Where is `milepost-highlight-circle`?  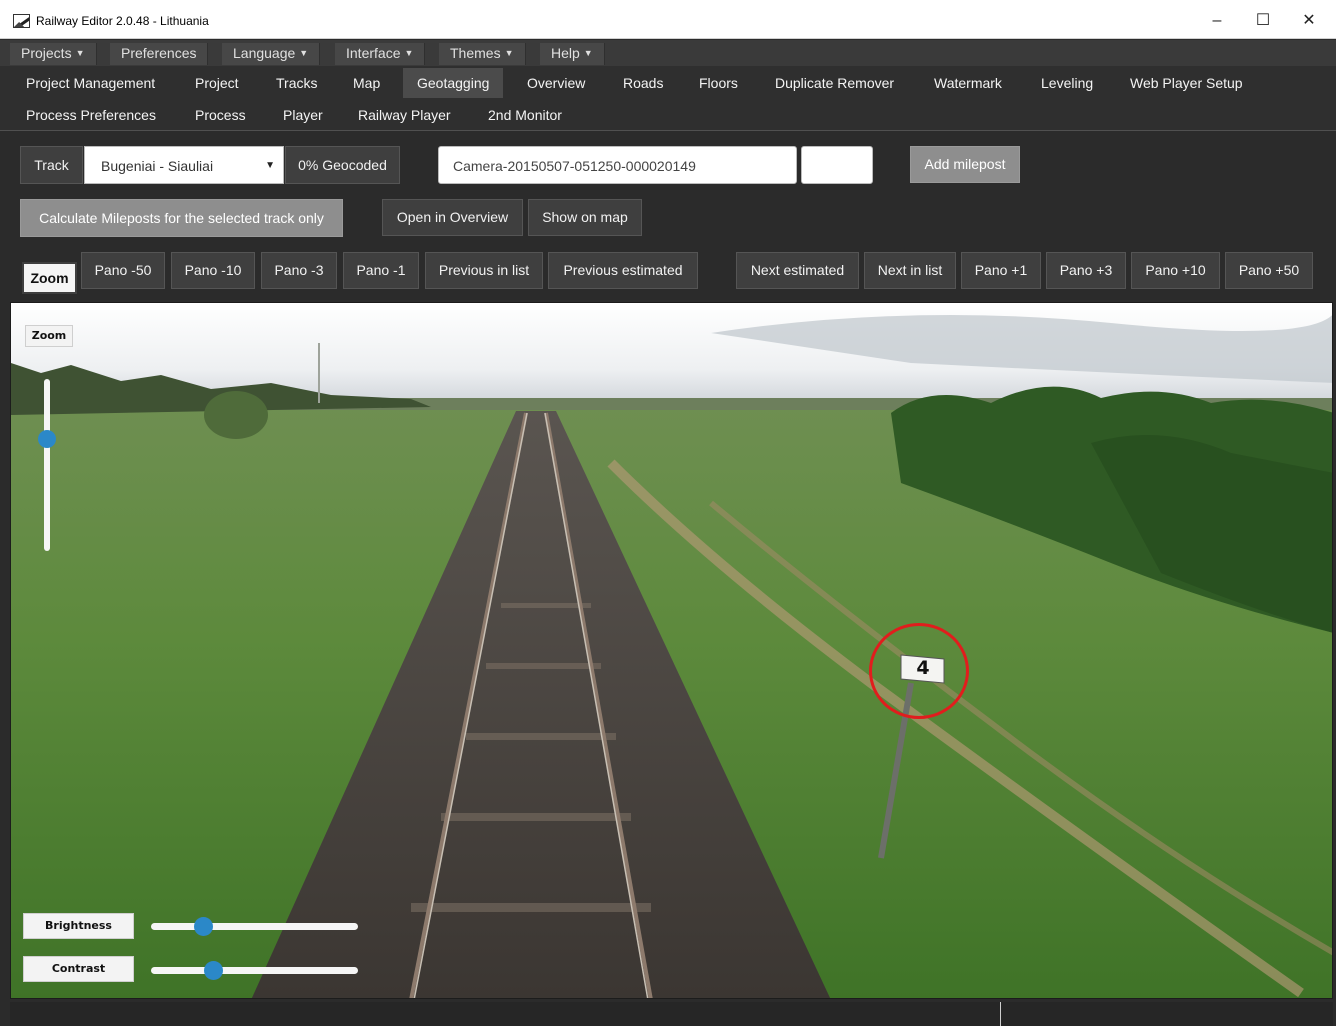
milepost-highlight-circle is located at coordinates (919, 671).